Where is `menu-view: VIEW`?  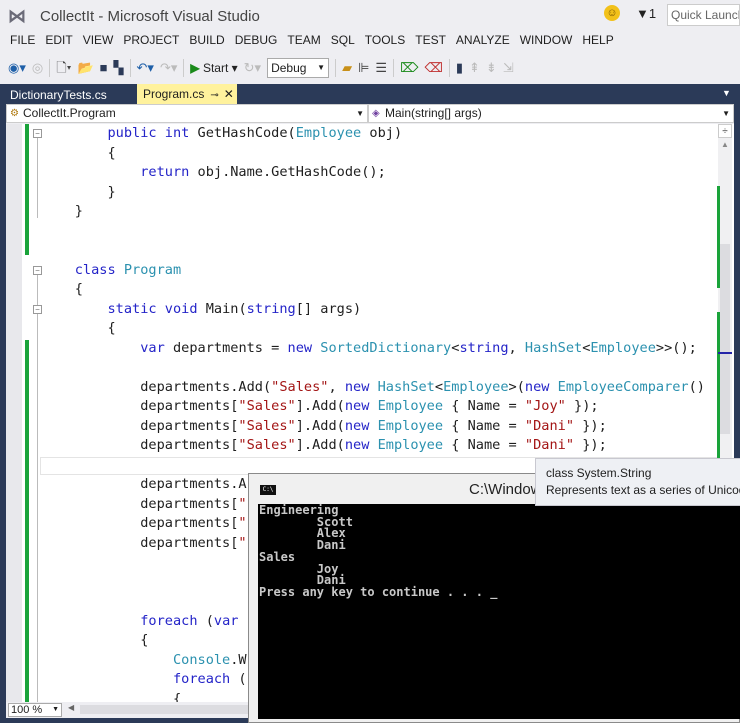 menu-view: VIEW is located at coordinates (101, 42).